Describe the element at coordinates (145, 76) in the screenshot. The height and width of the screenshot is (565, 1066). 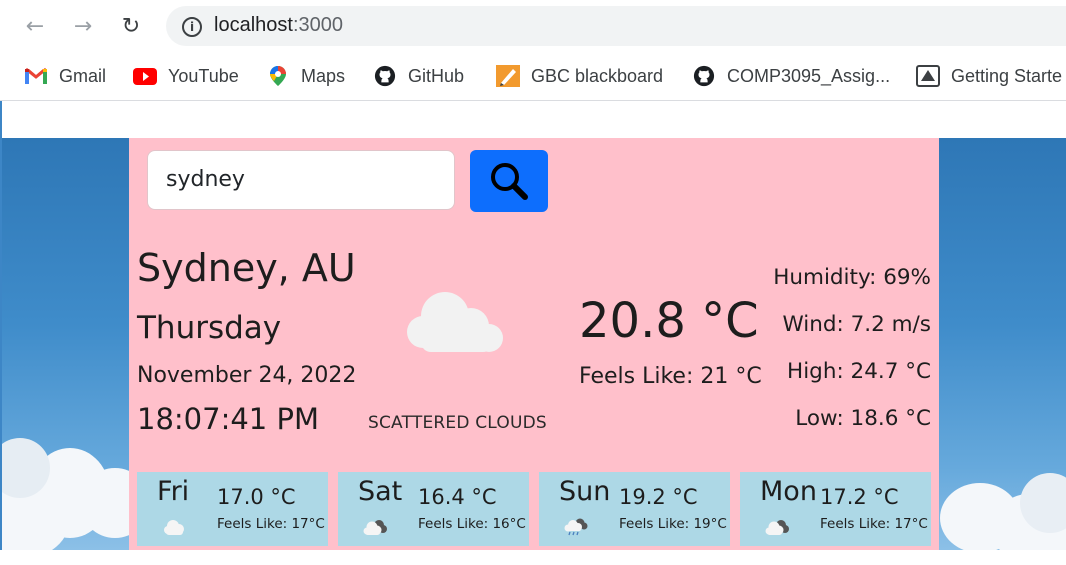
I see `youtube-icon` at that location.